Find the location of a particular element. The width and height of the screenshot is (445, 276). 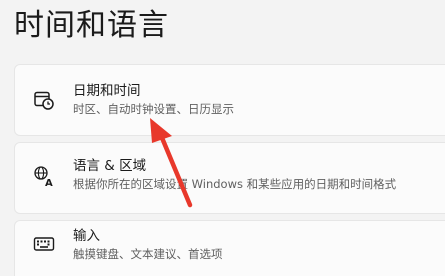

svg-text: A is located at coordinates (49, 182).